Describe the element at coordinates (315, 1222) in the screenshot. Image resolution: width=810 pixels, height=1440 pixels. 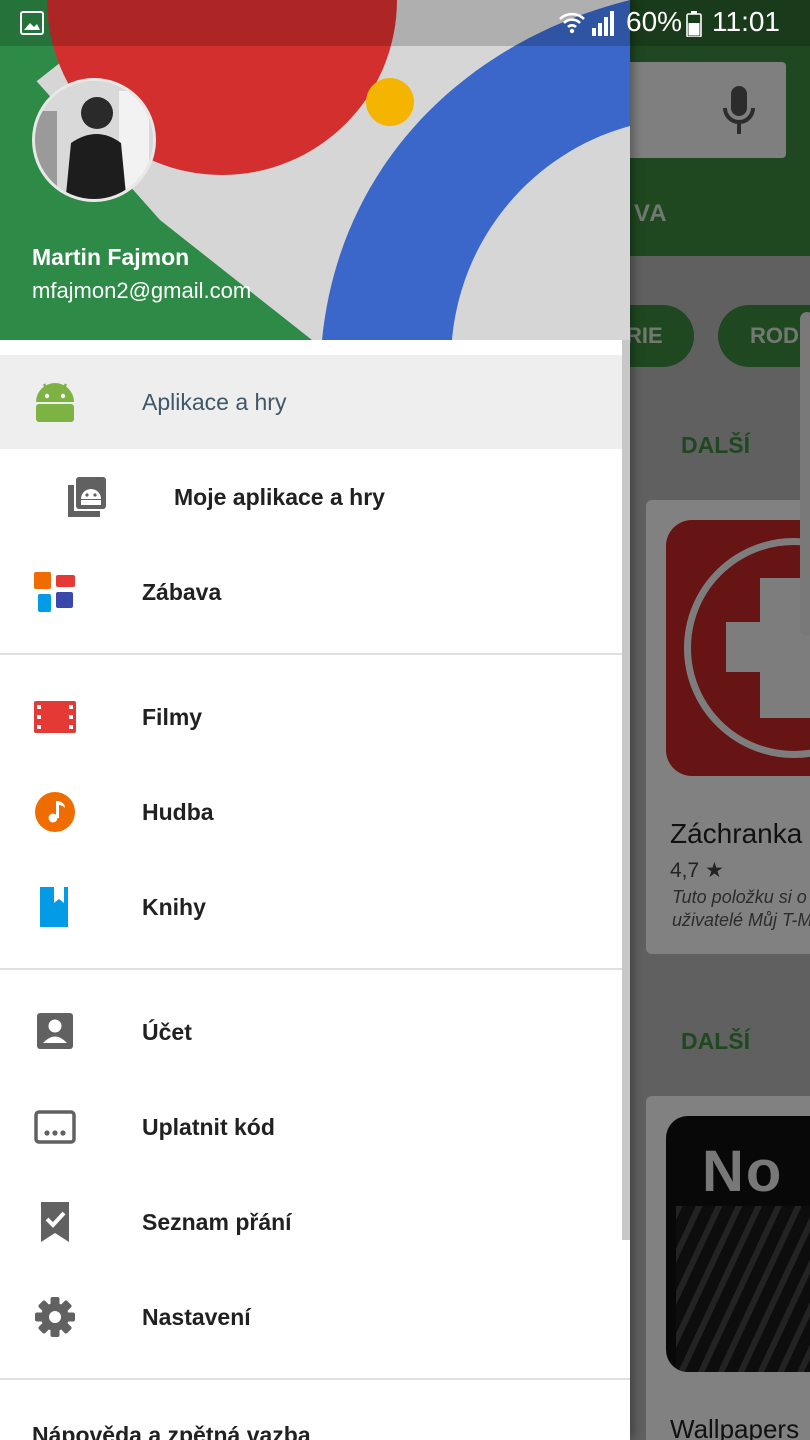
I see `menu-item-wishlist: Seznam přání` at that location.